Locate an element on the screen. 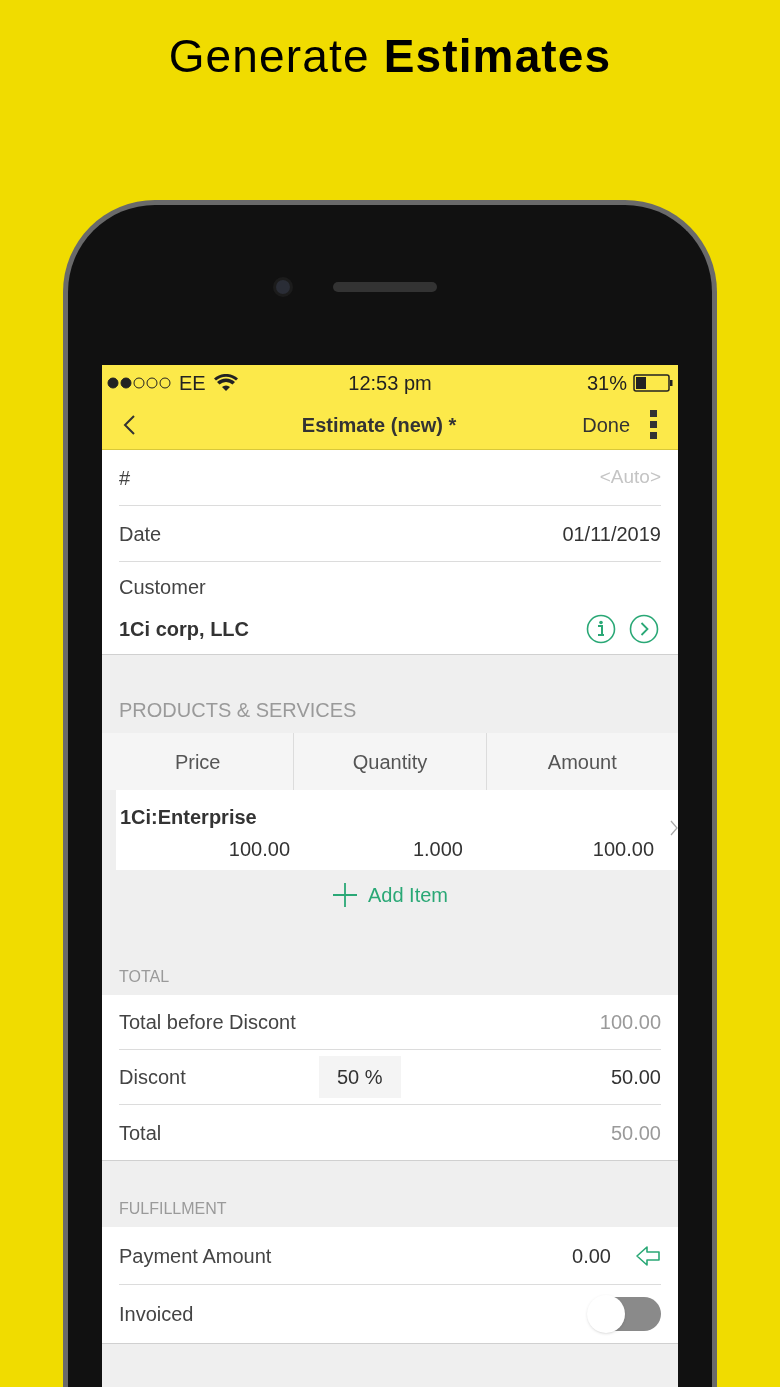  date-value: 01/11/2019 is located at coordinates (611, 533).